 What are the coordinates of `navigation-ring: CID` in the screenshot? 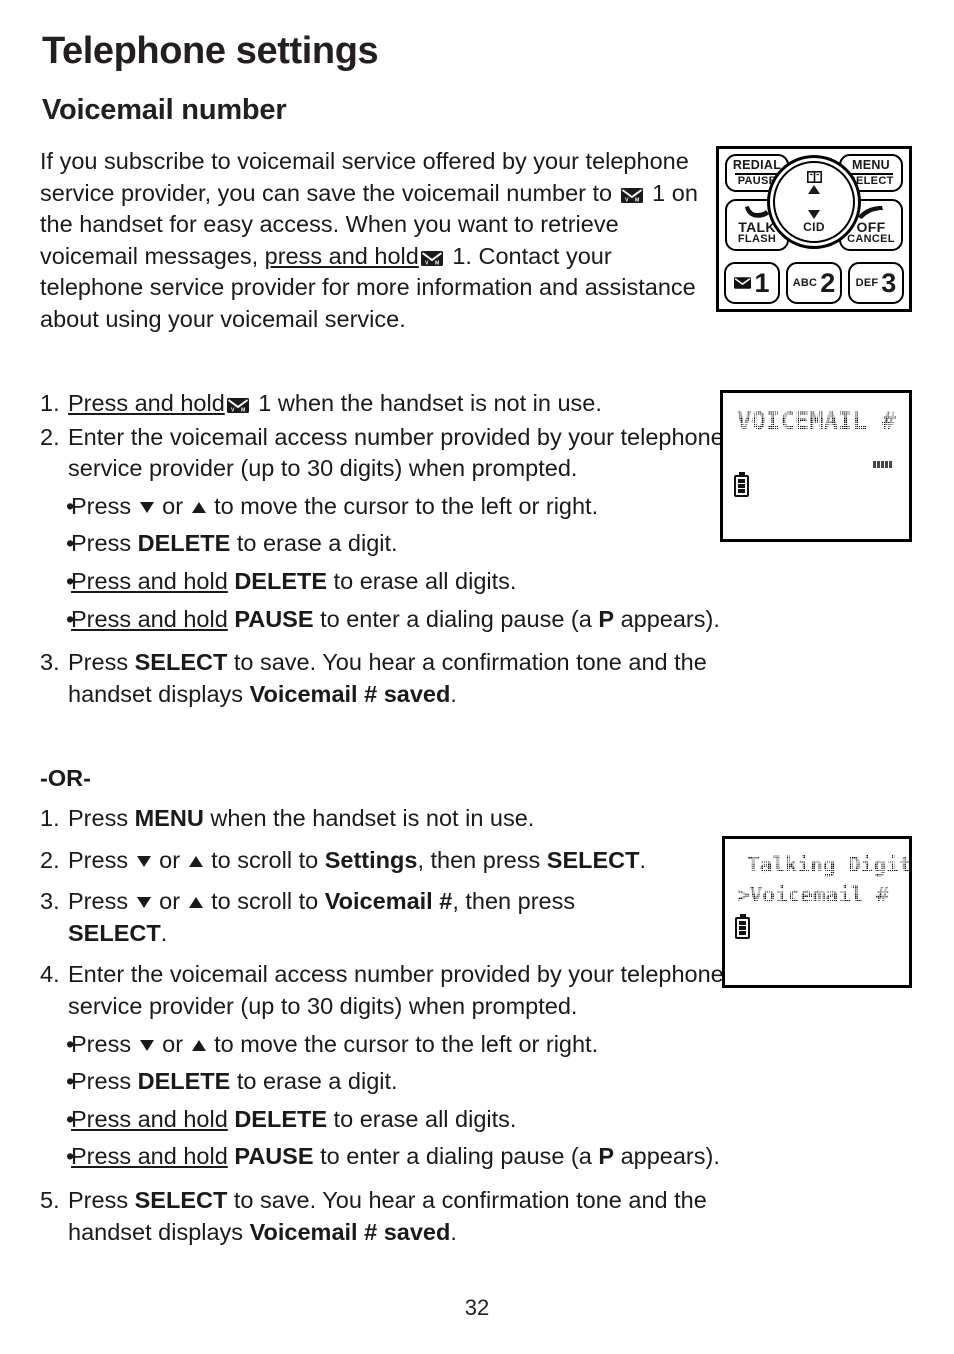 It's located at (814, 202).